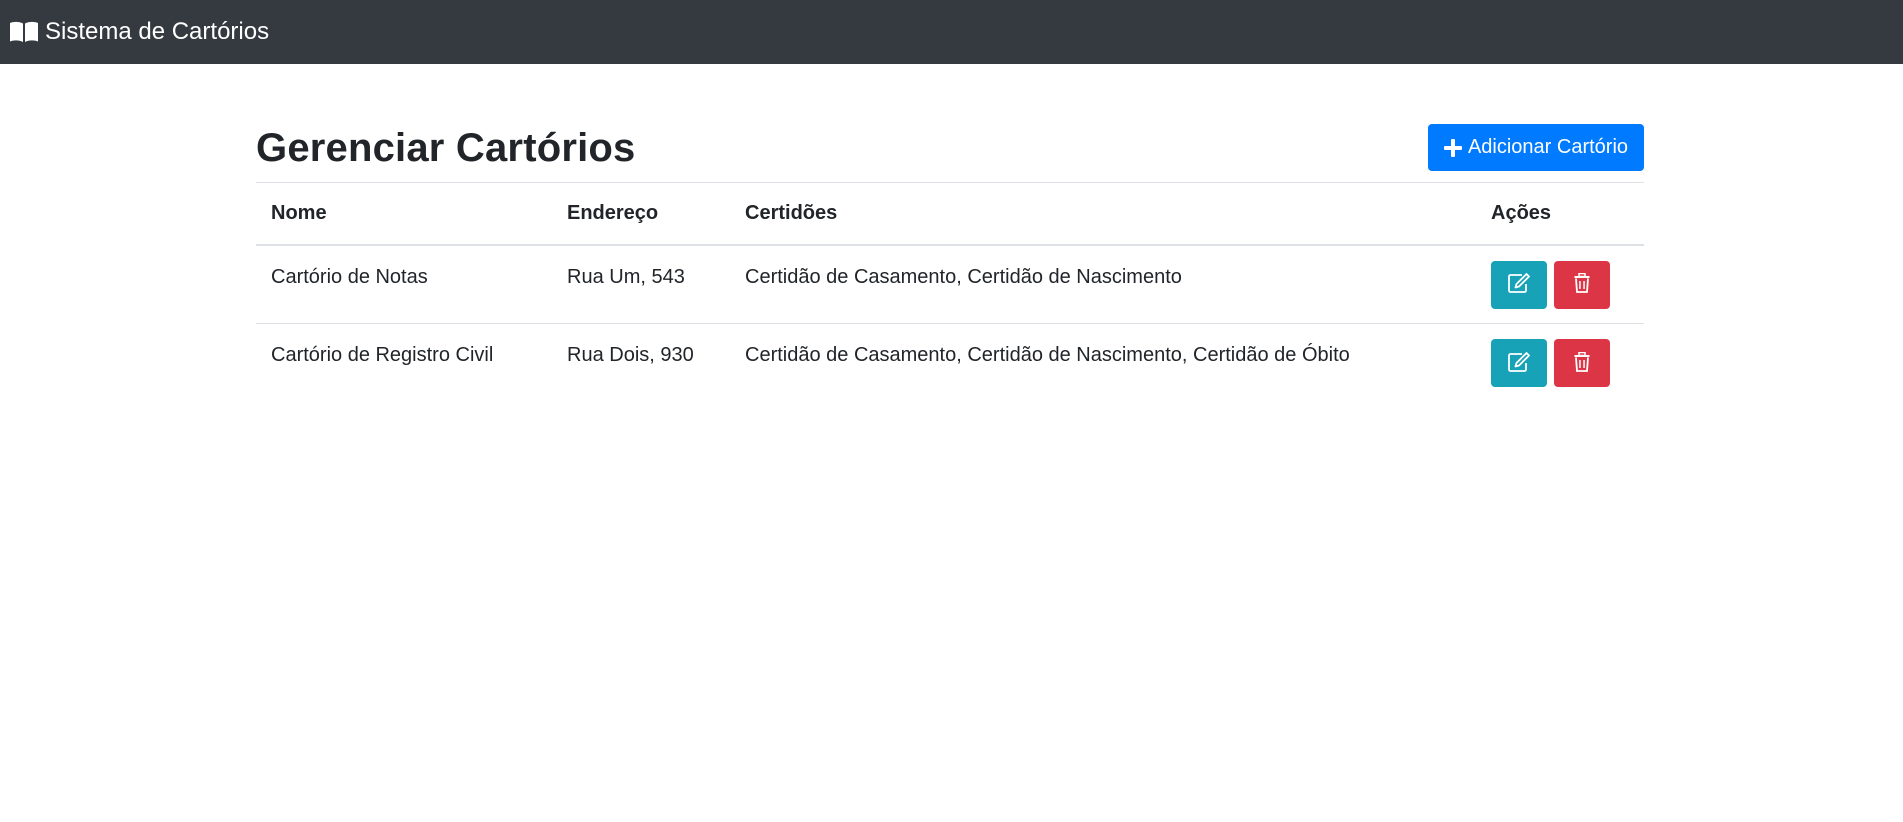  I want to click on cell-nome: Cartório de Registro Civil, so click(382, 355).